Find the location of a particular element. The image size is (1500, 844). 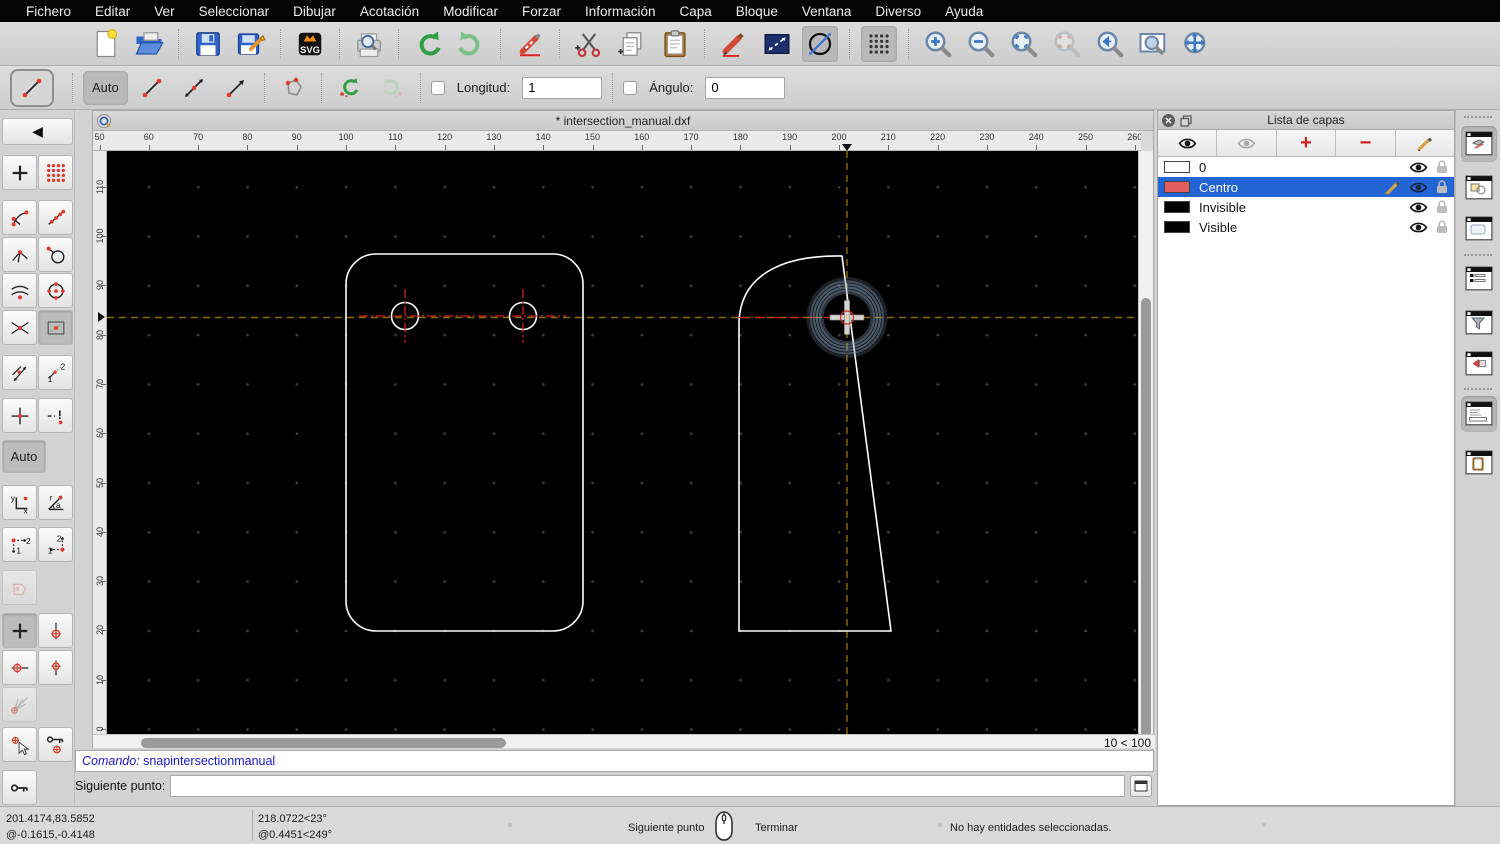

restrict-orthogonal-button is located at coordinates (19, 372).